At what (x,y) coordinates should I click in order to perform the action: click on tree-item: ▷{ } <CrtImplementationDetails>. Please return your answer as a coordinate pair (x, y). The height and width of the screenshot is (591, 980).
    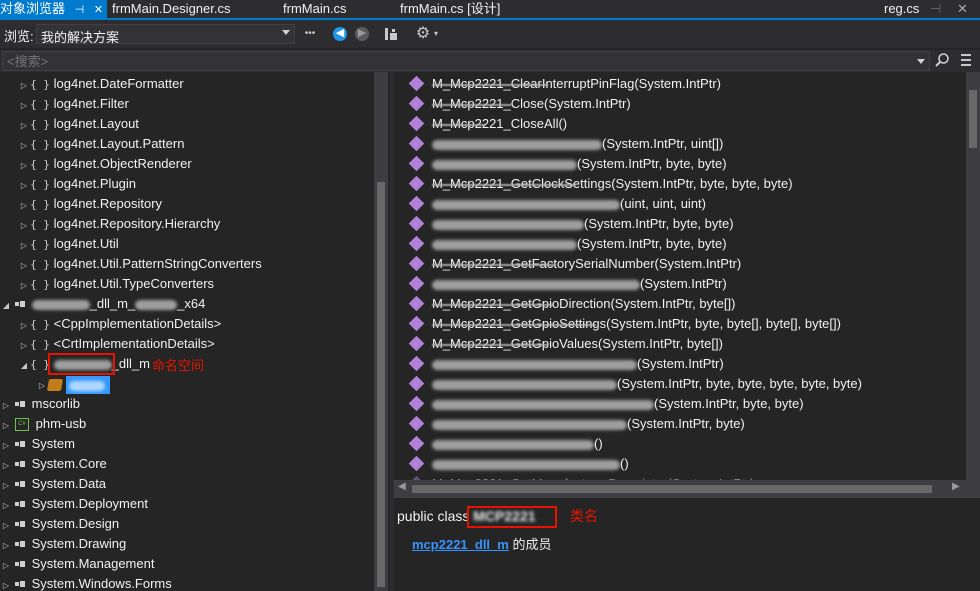
    Looking at the image, I should click on (116, 344).